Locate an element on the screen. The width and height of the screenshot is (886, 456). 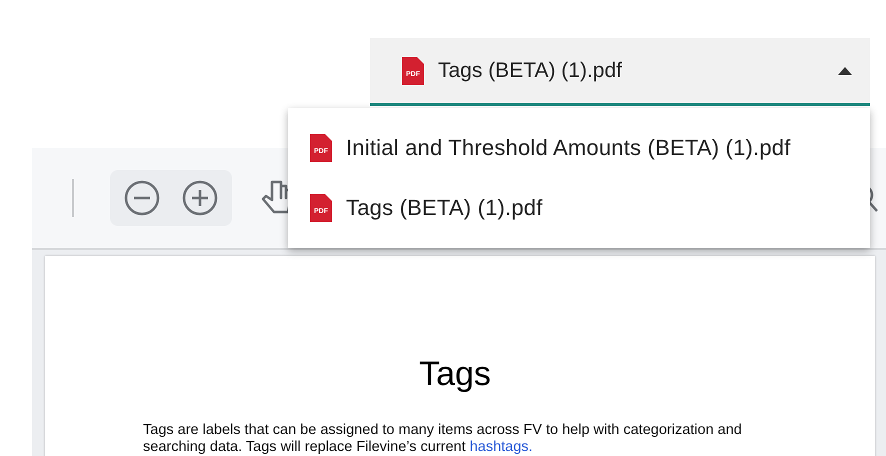
document-paragraph: Tags are labels that can be assigned to many items across FV to help with categorization and searching data. Tags will replace Filevine’s current hashtags. is located at coordinates (443, 439).